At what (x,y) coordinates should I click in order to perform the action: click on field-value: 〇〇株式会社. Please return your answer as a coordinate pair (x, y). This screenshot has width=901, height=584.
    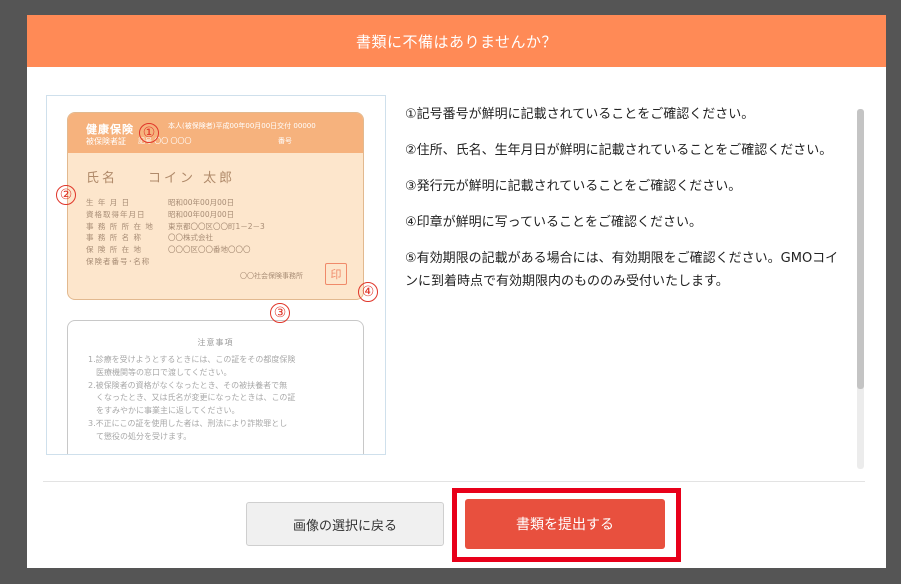
    Looking at the image, I should click on (190, 238).